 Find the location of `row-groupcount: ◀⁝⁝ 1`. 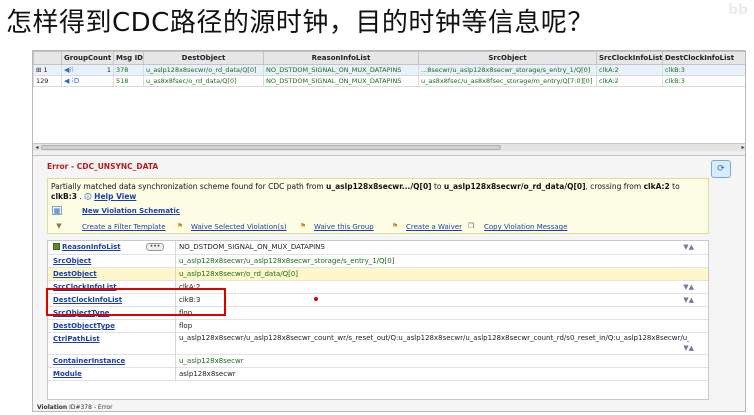

row-groupcount: ◀⁝⁝ 1 is located at coordinates (87, 70).